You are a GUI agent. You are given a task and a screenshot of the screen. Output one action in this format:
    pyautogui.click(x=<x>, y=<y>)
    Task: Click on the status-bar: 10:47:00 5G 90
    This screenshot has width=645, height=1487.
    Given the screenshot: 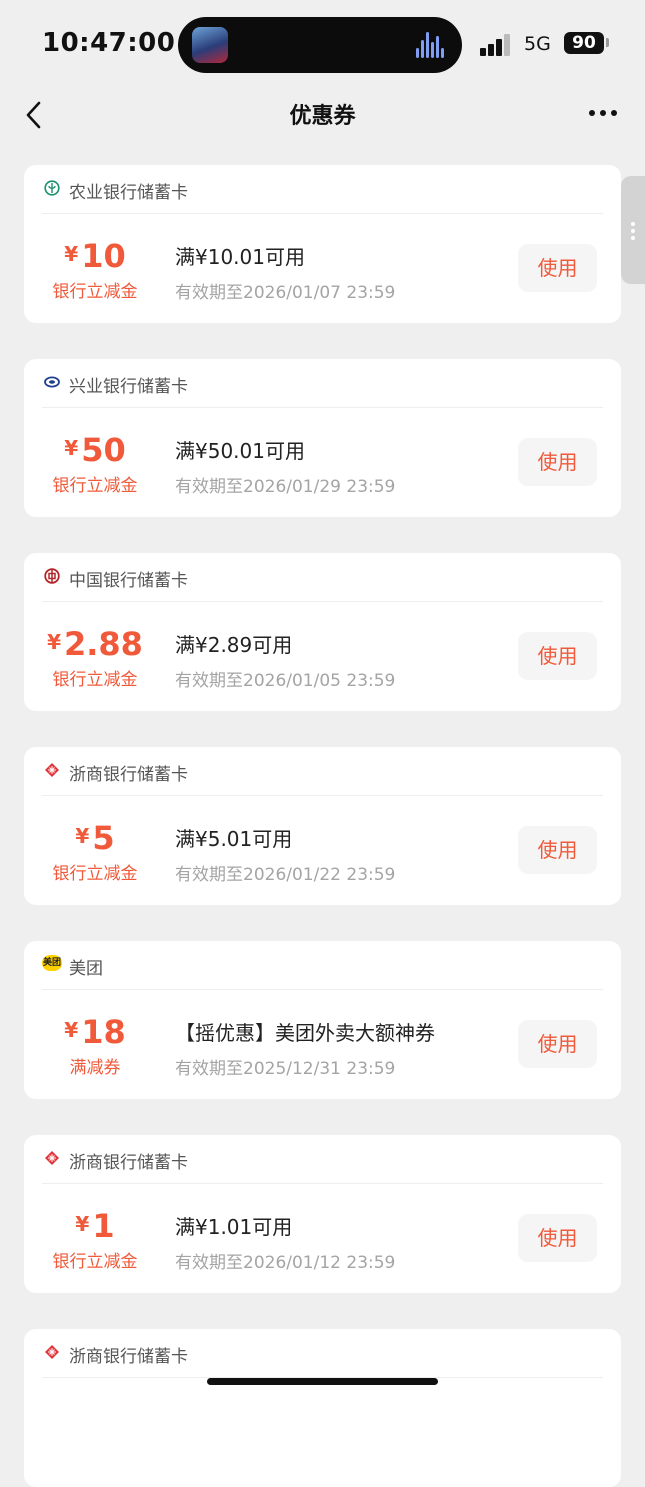 What is the action you would take?
    pyautogui.click(x=322, y=45)
    